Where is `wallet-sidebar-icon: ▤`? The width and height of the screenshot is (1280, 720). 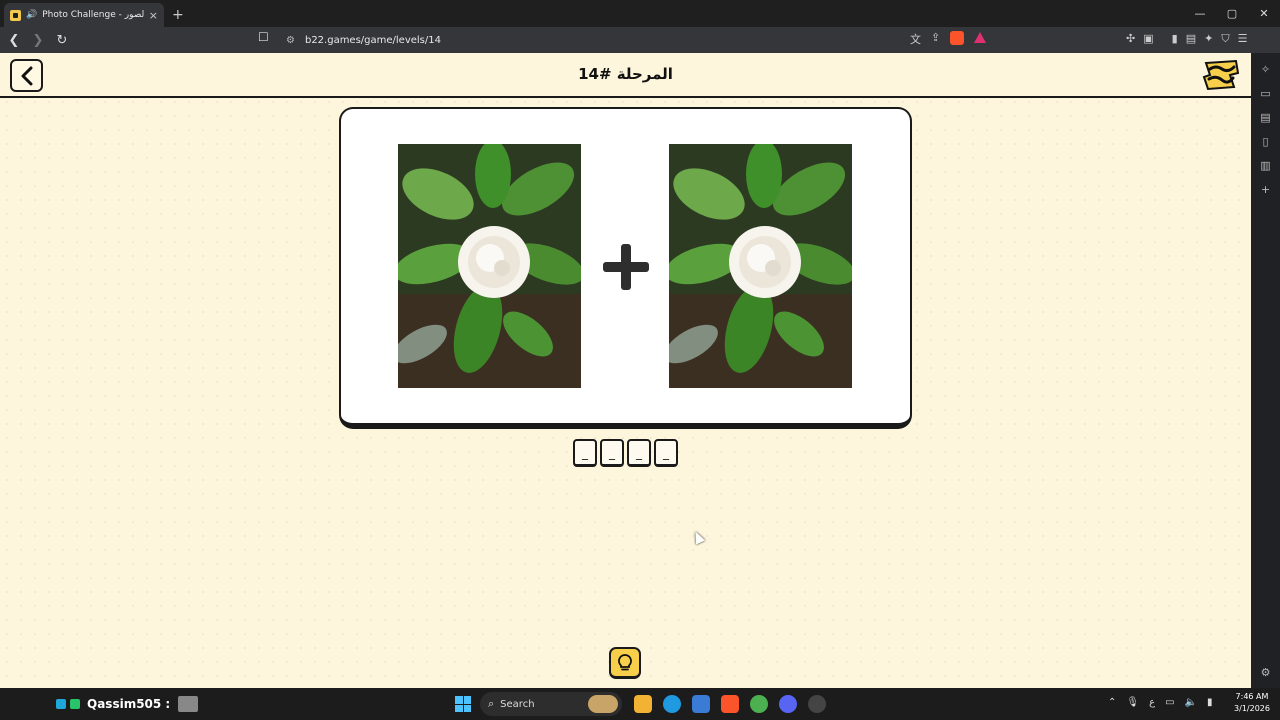 wallet-sidebar-icon: ▤ is located at coordinates (1265, 117).